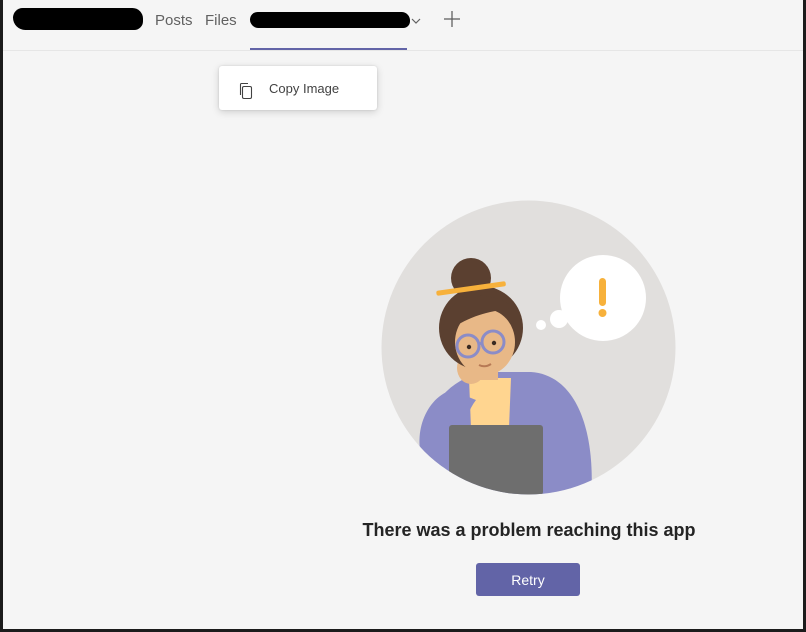 The image size is (806, 632). I want to click on chevron-down-icon, so click(416, 21).